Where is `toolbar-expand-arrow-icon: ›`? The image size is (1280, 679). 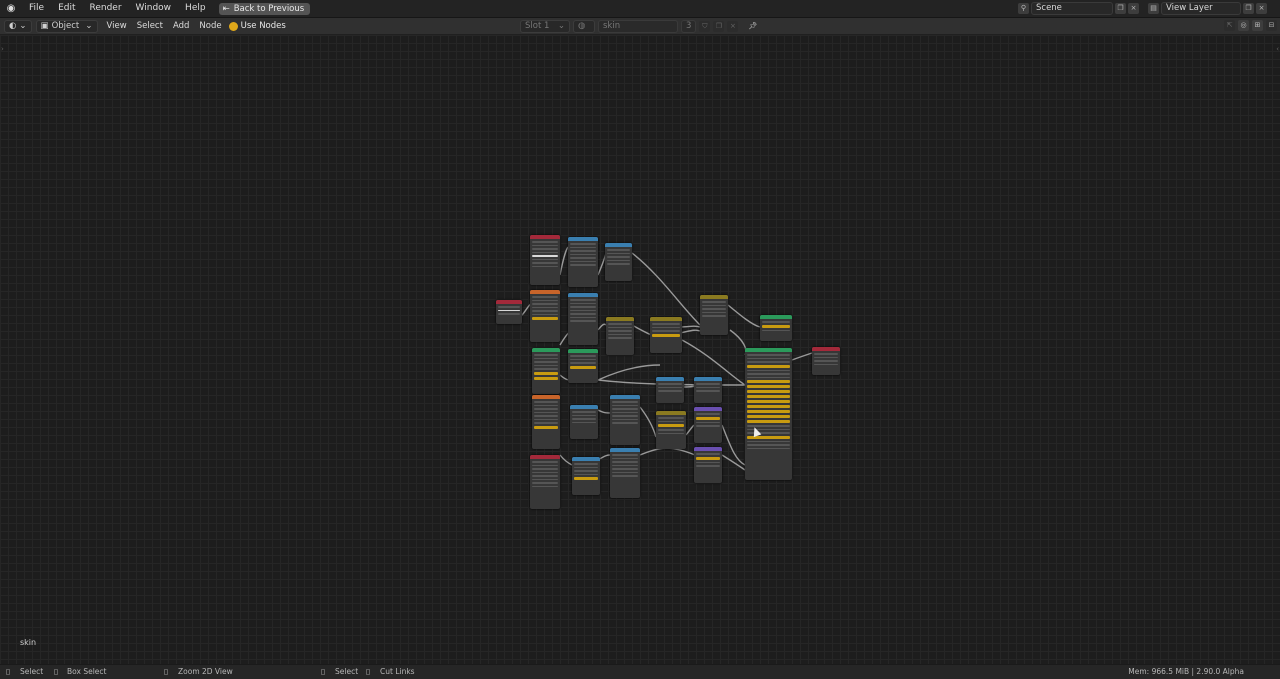 toolbar-expand-arrow-icon: › is located at coordinates (2, 49).